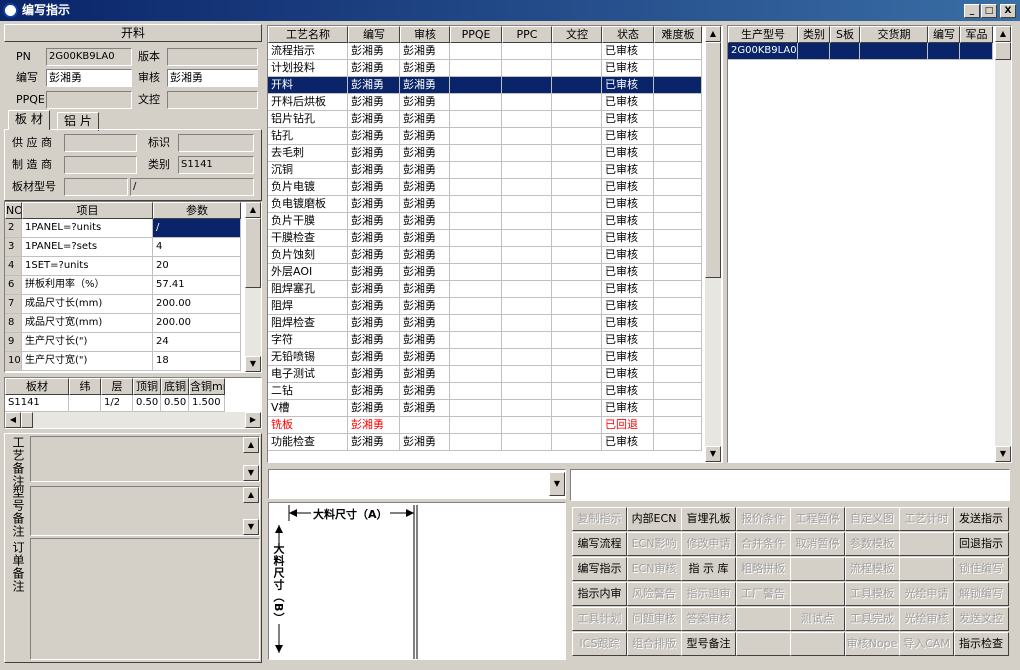 Image resolution: width=1020 pixels, height=670 pixels. Describe the element at coordinates (308, 272) in the screenshot. I see `grid-cell: 外层AOI` at that location.